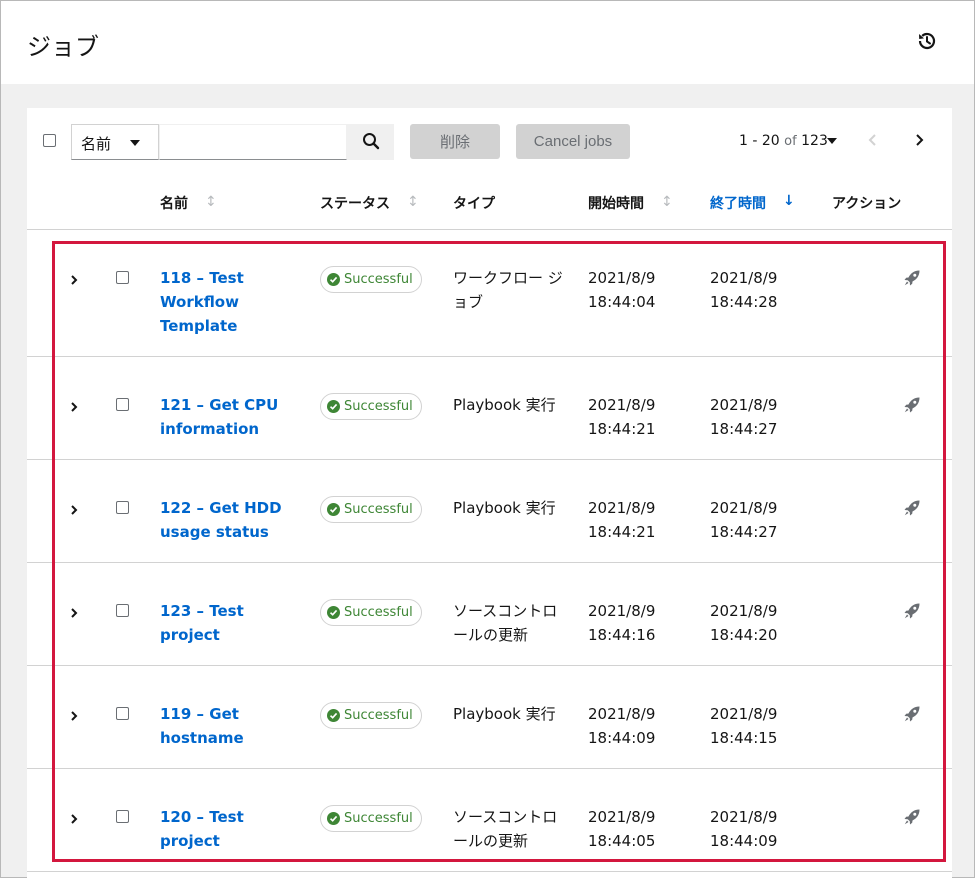  What do you see at coordinates (227, 302) in the screenshot?
I see `job-name-link: 118 – Test Workflow Template` at bounding box center [227, 302].